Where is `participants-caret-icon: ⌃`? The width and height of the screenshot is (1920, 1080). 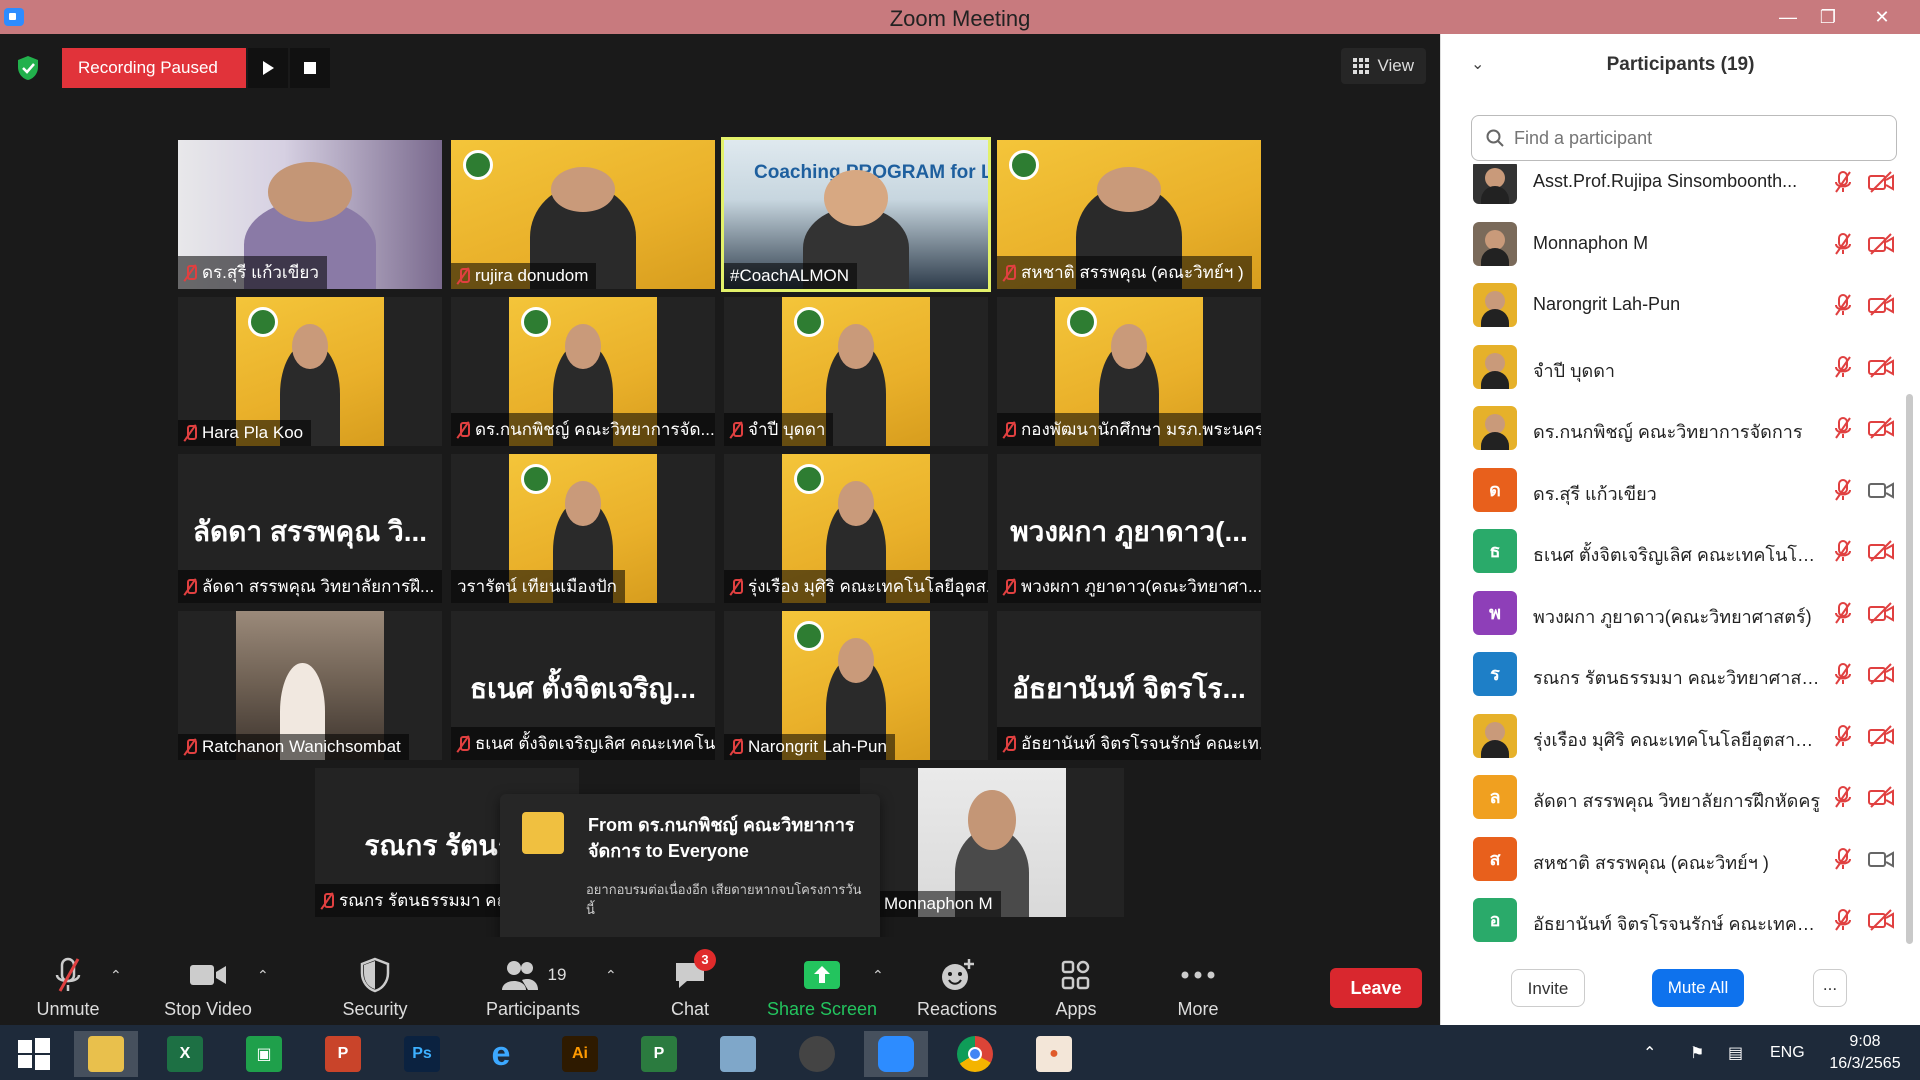
participants-caret-icon: ⌃ is located at coordinates (611, 975).